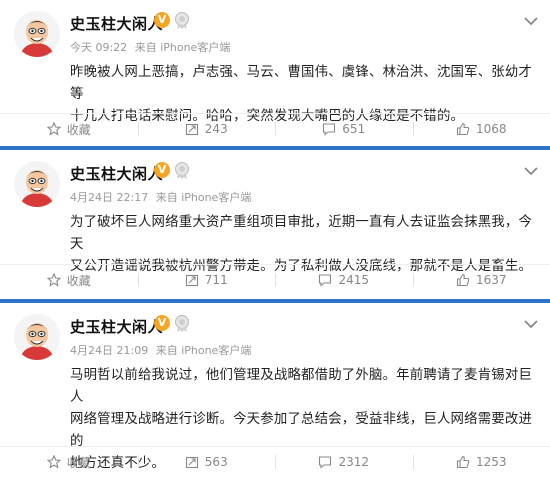 Image resolution: width=550 pixels, height=480 pixels. I want to click on comment-button: 2415, so click(344, 280).